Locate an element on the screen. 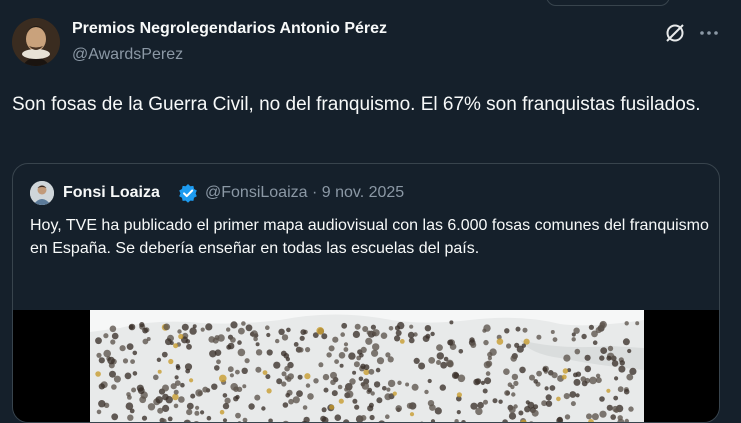  quote-author-name: Fonsi Loaiza is located at coordinates (111, 193).